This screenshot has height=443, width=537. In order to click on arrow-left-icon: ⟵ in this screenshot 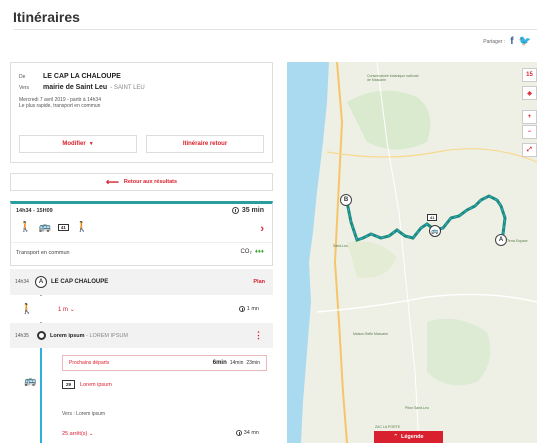, I will do `click(112, 181)`.